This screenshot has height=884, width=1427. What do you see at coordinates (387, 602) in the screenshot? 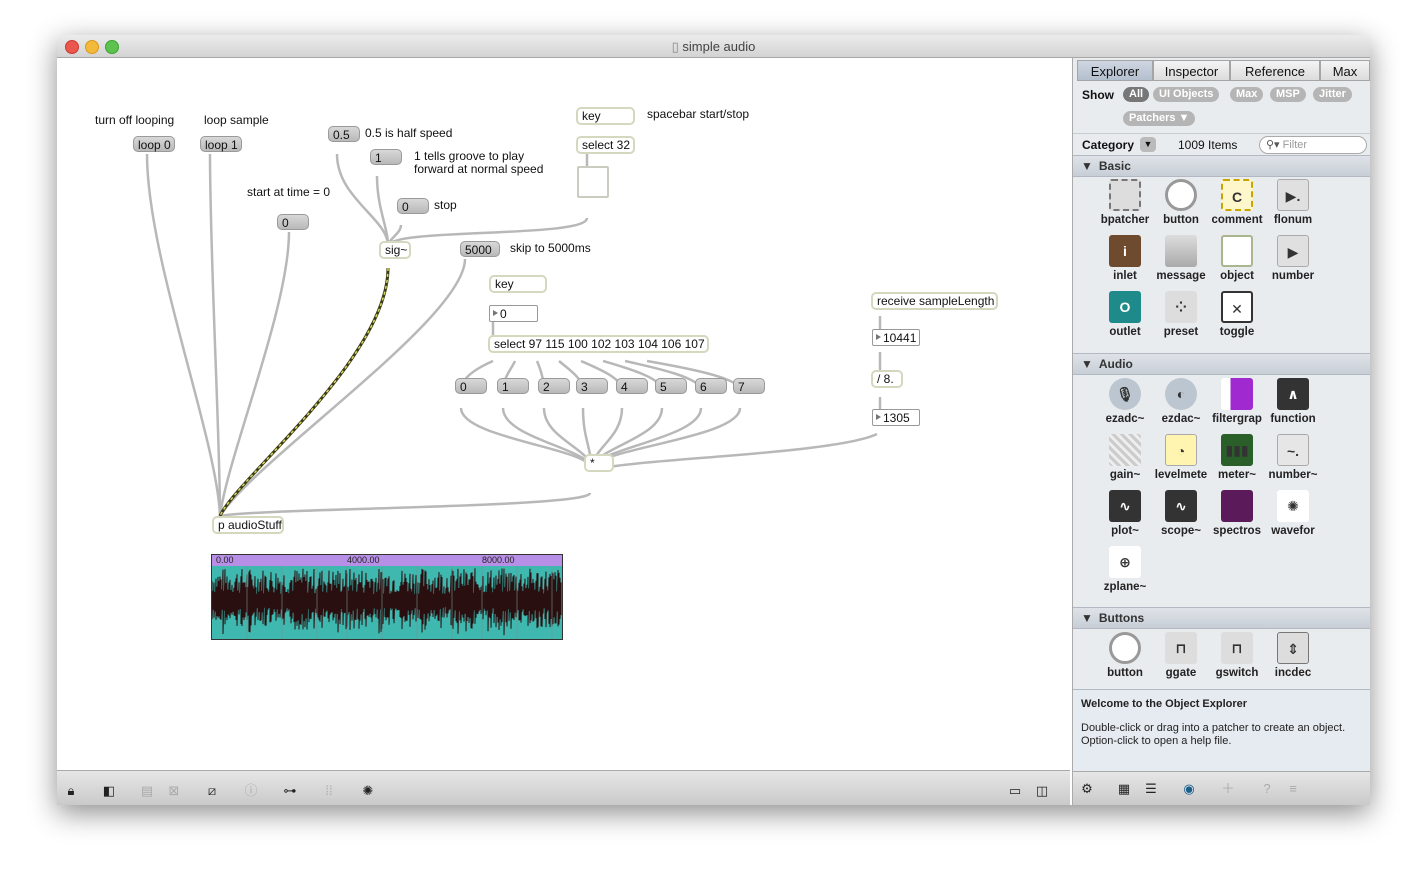
I see `waveform-trace` at bounding box center [387, 602].